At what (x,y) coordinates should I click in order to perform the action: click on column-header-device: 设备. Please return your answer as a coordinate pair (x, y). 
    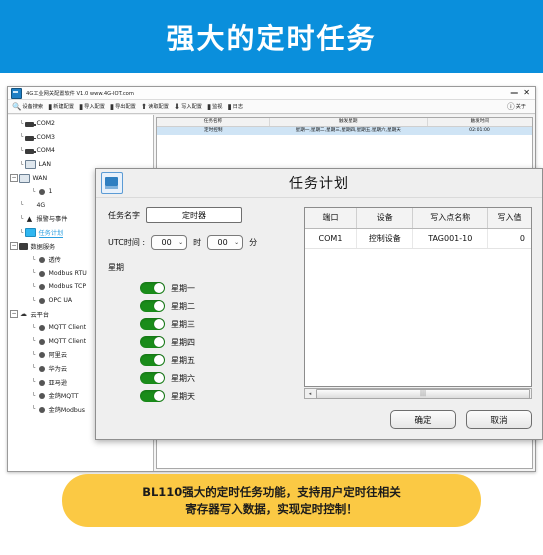
    Looking at the image, I should click on (385, 218).